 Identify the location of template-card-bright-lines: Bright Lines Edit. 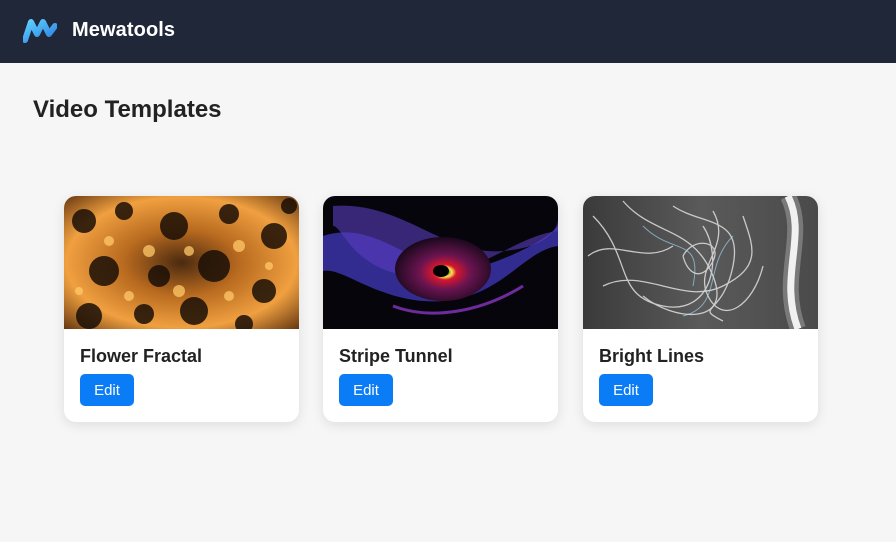
(700, 309).